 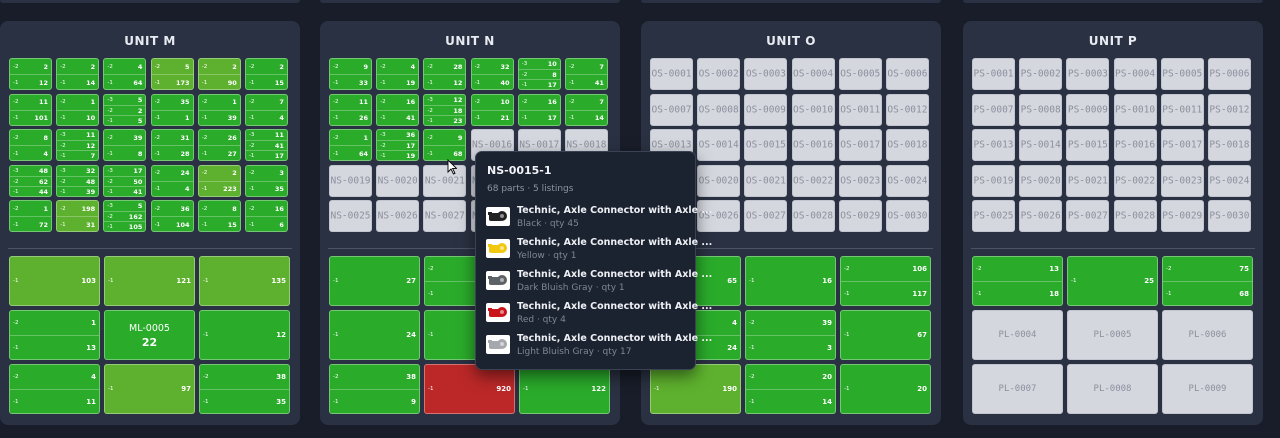 I want to click on bin-cell: -1 24, so click(x=374, y=335).